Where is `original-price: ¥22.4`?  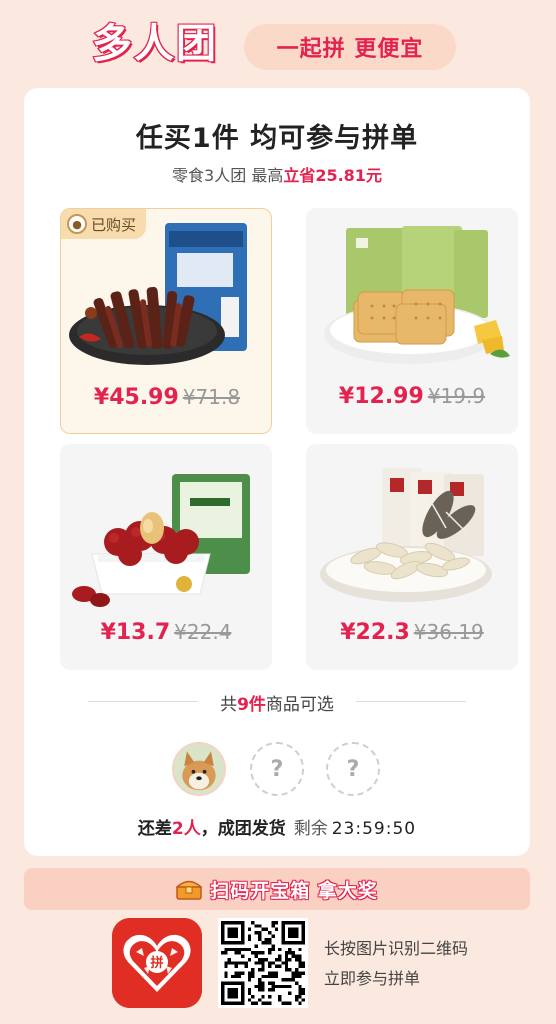
original-price: ¥22.4 is located at coordinates (203, 632).